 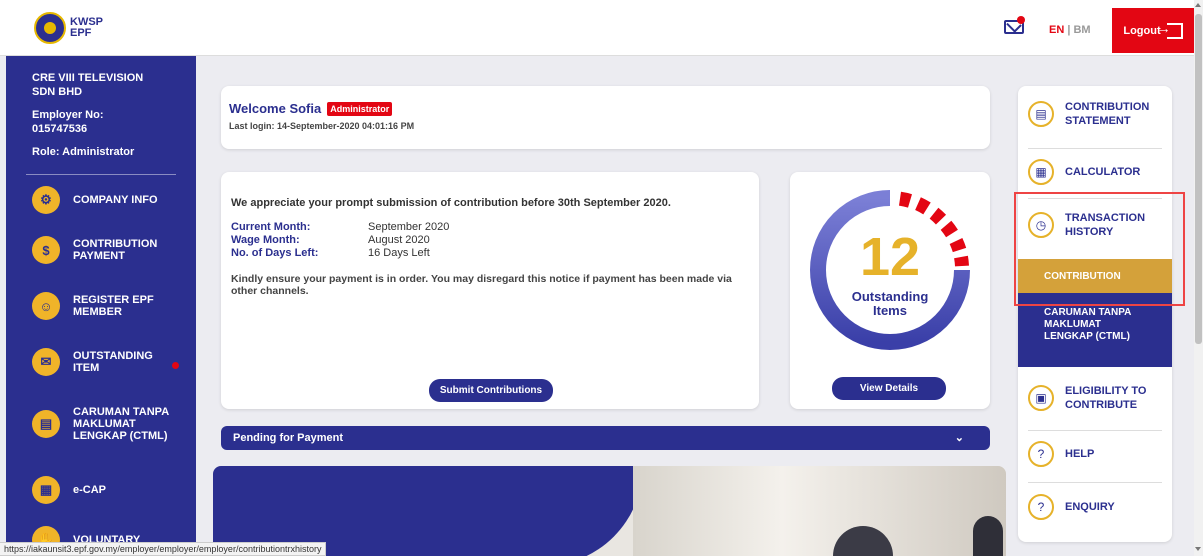 I want to click on eligibility-icon: ▣, so click(x=1041, y=398).